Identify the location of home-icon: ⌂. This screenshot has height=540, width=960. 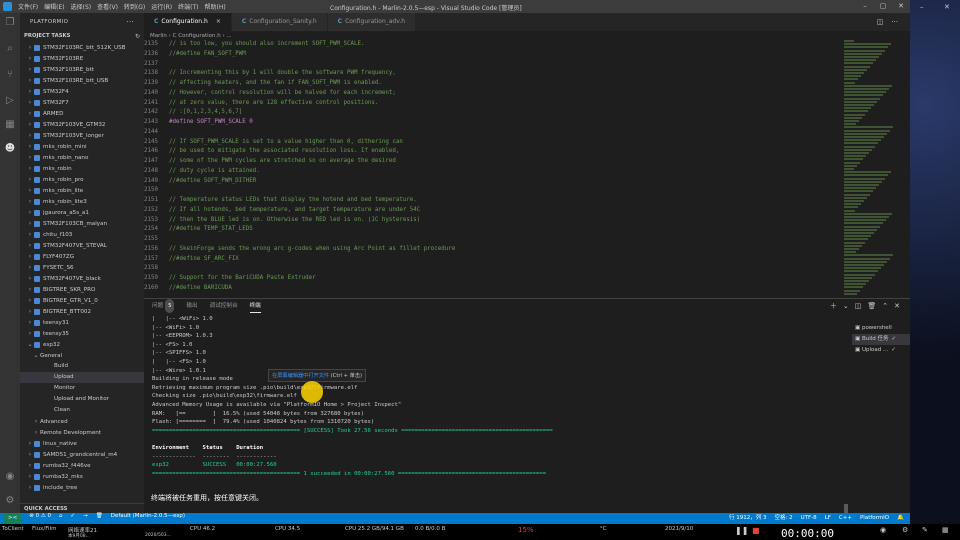
(61, 518).